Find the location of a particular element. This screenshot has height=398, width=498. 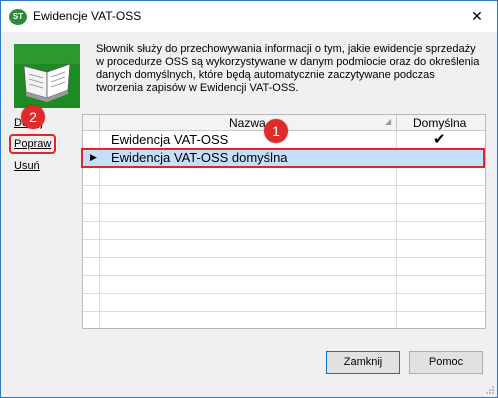

cell-name: Ewidencja VAT-OSS is located at coordinates (170, 139).